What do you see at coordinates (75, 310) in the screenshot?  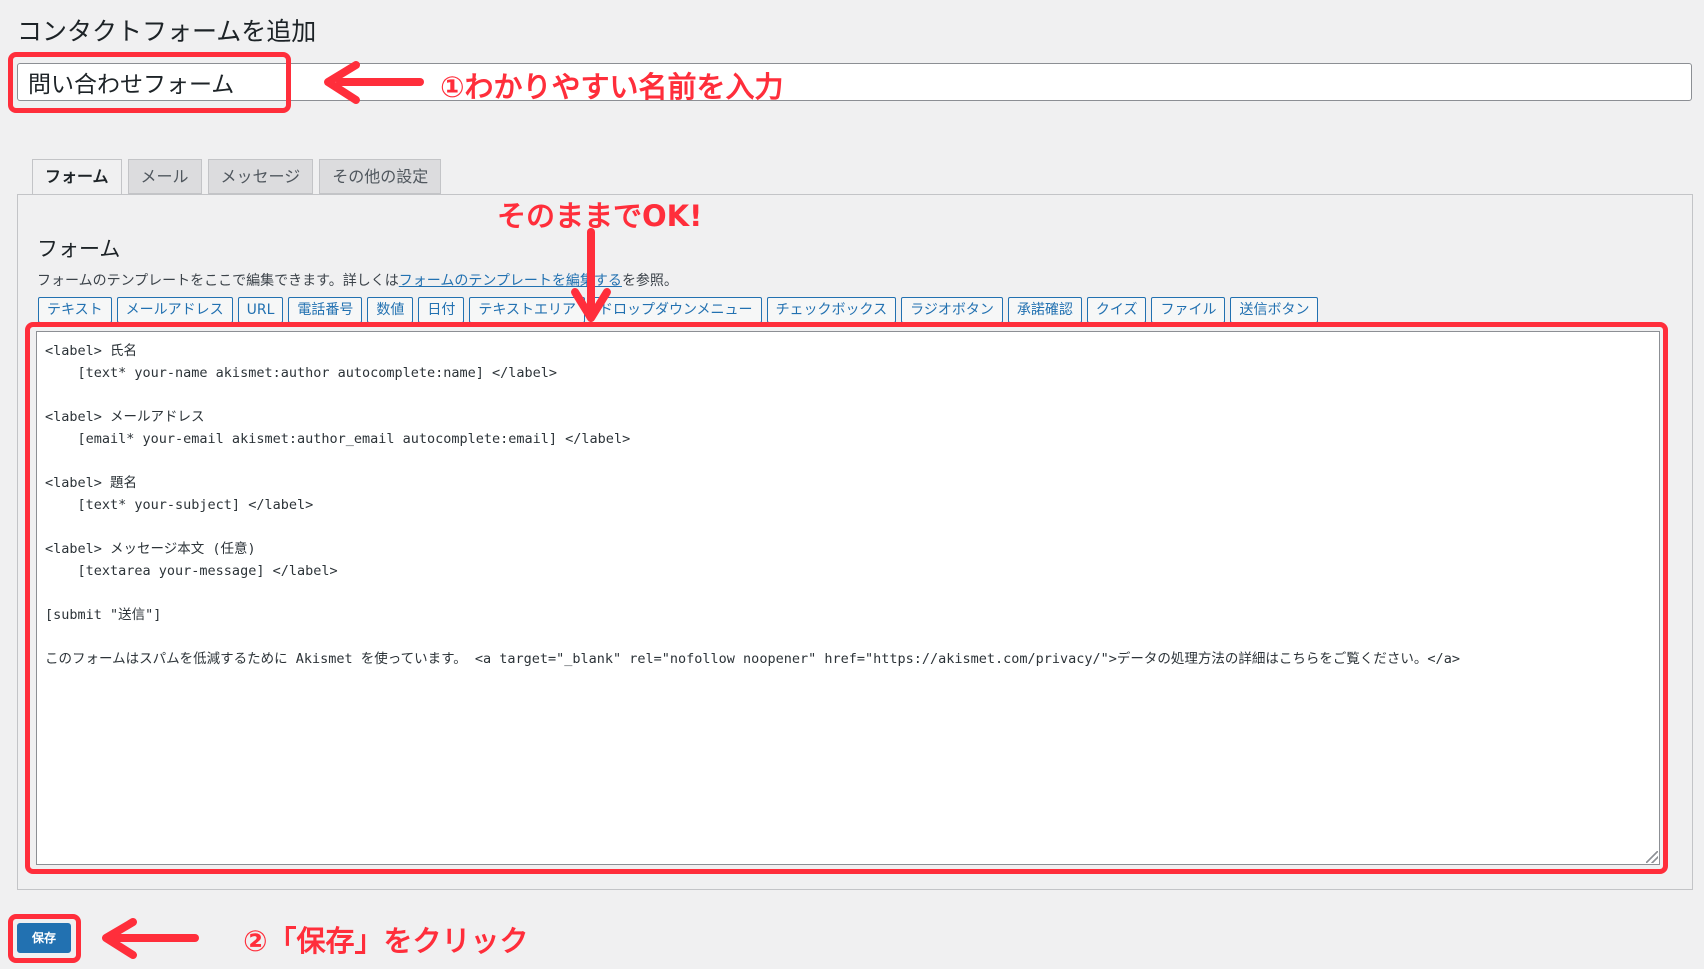 I see `tag-button-text: テキスト` at bounding box center [75, 310].